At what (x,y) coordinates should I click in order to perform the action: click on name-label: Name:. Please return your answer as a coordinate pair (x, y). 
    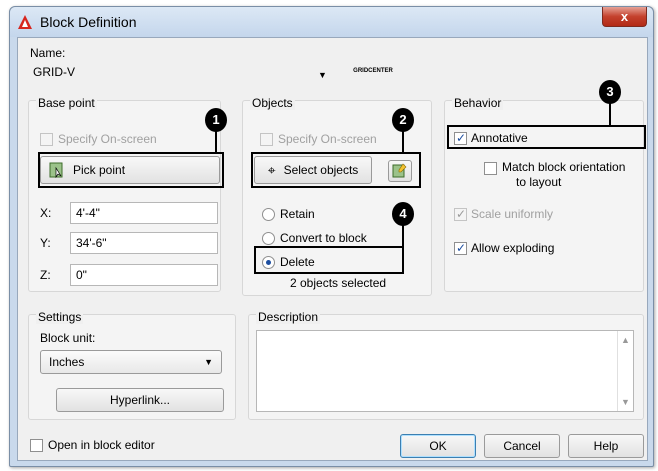
    Looking at the image, I should click on (48, 53).